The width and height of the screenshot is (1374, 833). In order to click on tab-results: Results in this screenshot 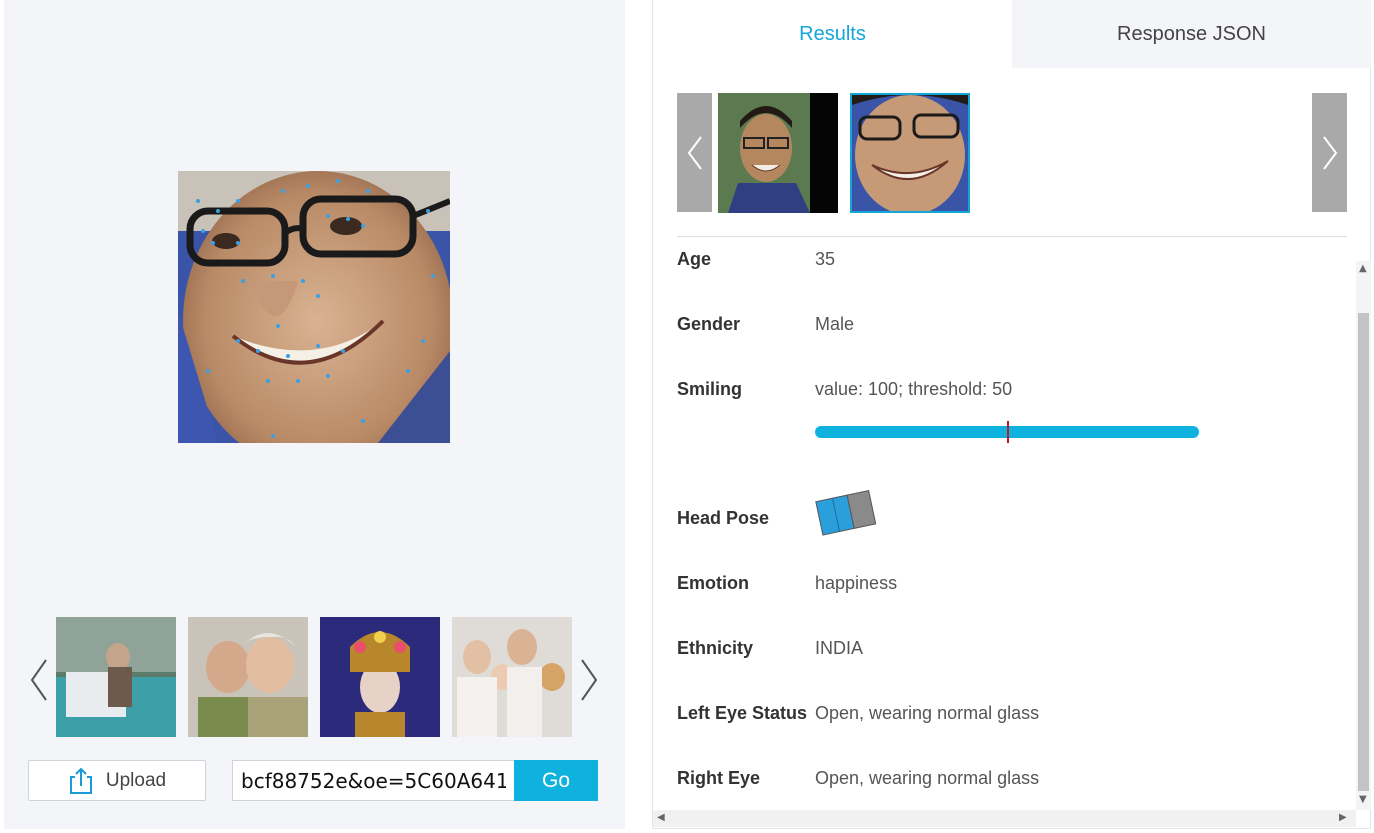, I will do `click(832, 34)`.